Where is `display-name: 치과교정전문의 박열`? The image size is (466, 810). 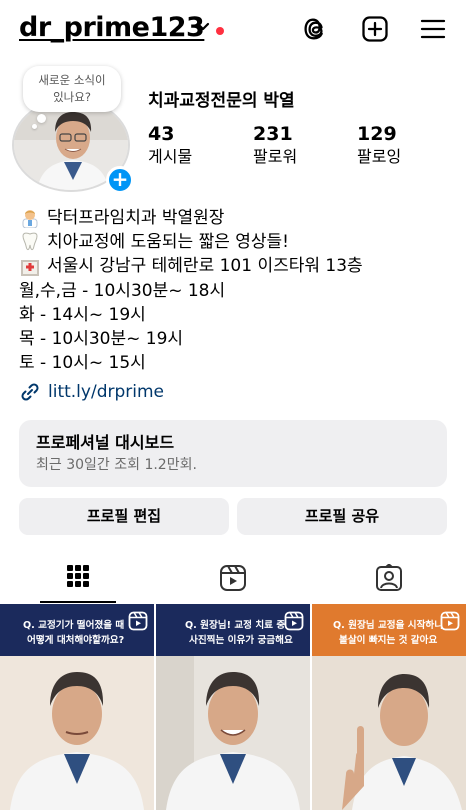 display-name: 치과교정전문의 박열 is located at coordinates (221, 101).